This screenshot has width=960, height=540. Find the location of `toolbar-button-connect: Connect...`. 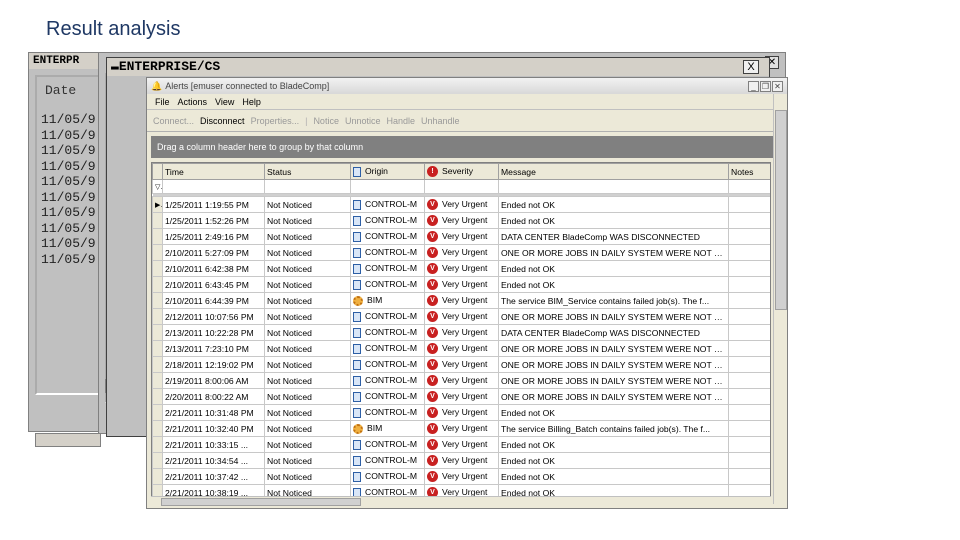

toolbar-button-connect: Connect... is located at coordinates (173, 120).